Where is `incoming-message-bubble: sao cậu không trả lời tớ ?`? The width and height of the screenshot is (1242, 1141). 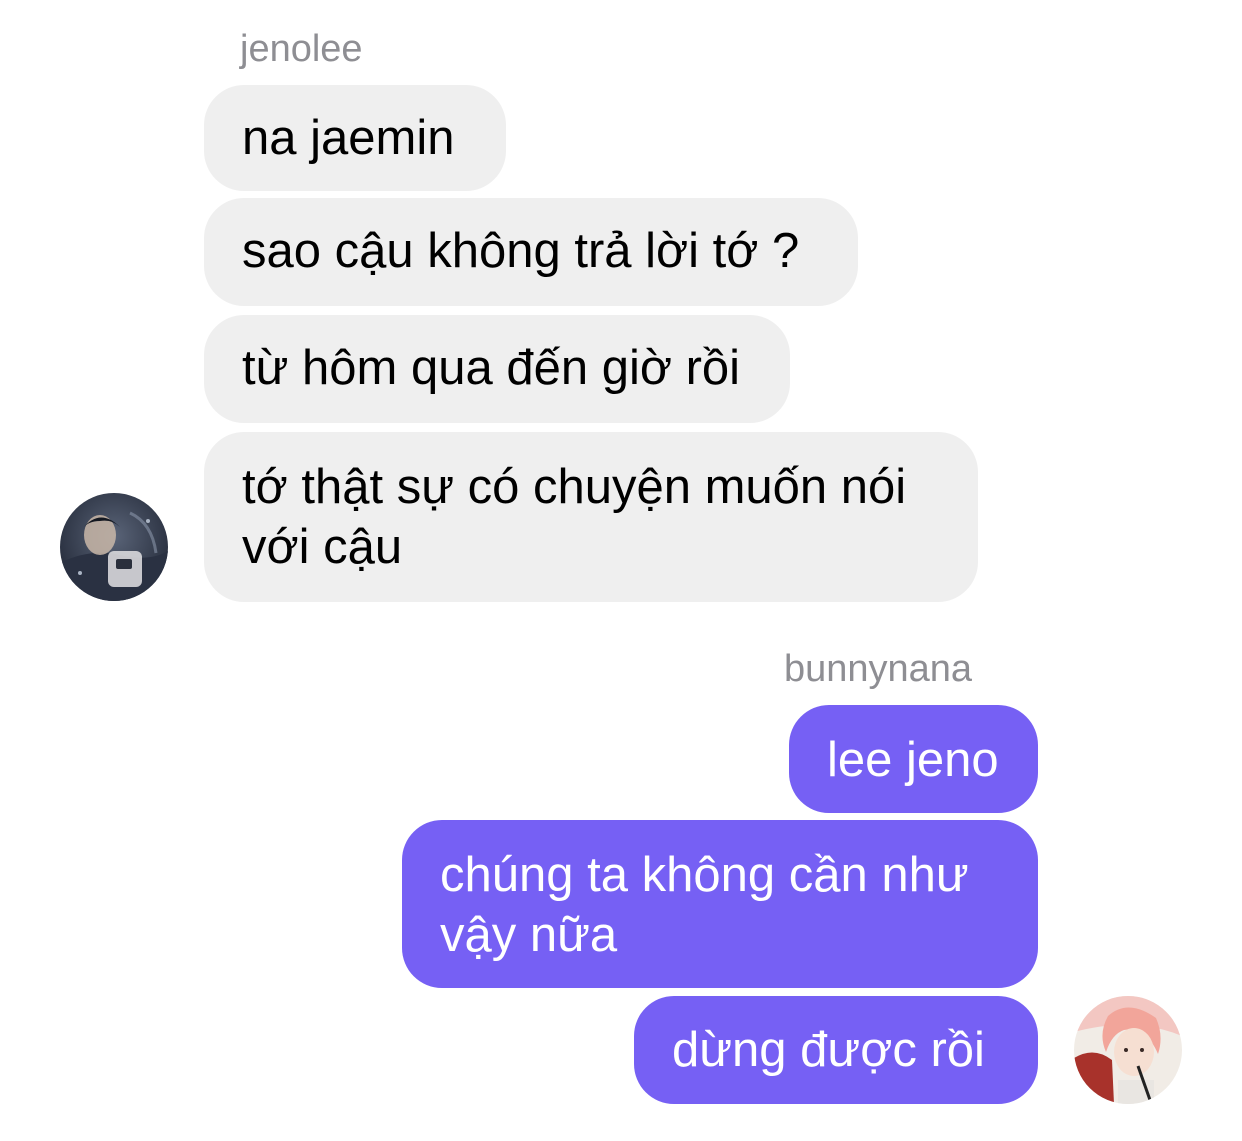 incoming-message-bubble: sao cậu không trả lời tớ ? is located at coordinates (531, 252).